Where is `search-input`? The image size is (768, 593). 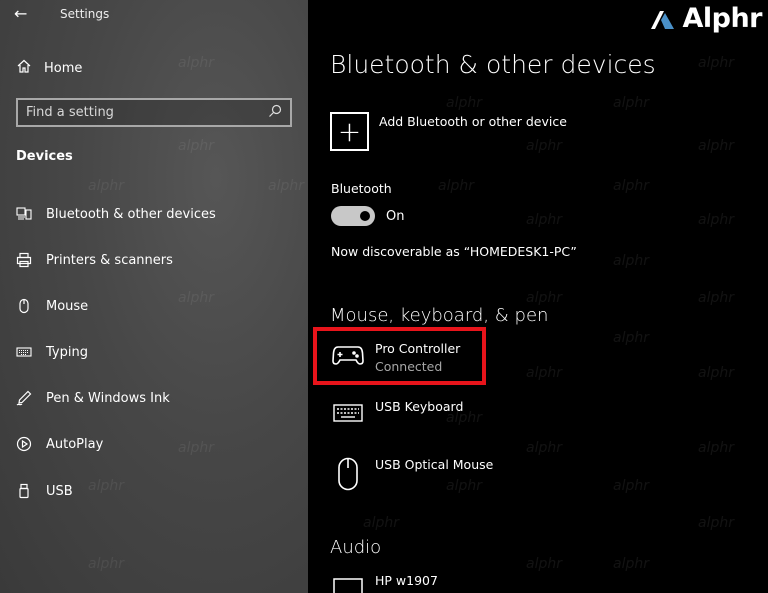 search-input is located at coordinates (147, 112).